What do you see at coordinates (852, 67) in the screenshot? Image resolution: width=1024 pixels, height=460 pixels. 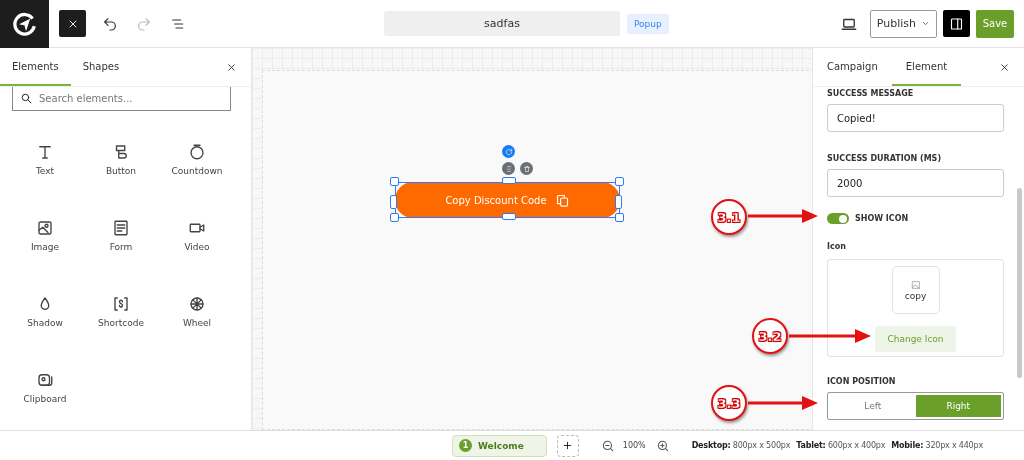 I see `panel-tab: Campaign` at bounding box center [852, 67].